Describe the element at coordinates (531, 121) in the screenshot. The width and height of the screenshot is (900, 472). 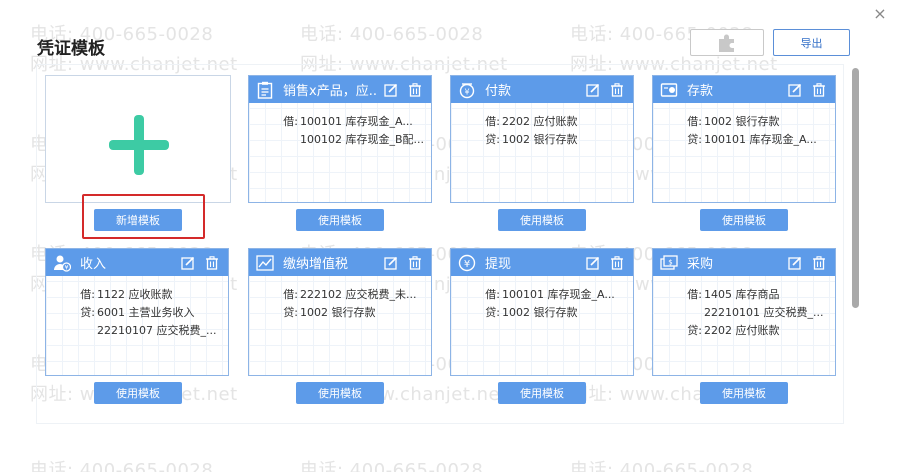
I see `entry-line: 借: 2202 应付账款` at that location.